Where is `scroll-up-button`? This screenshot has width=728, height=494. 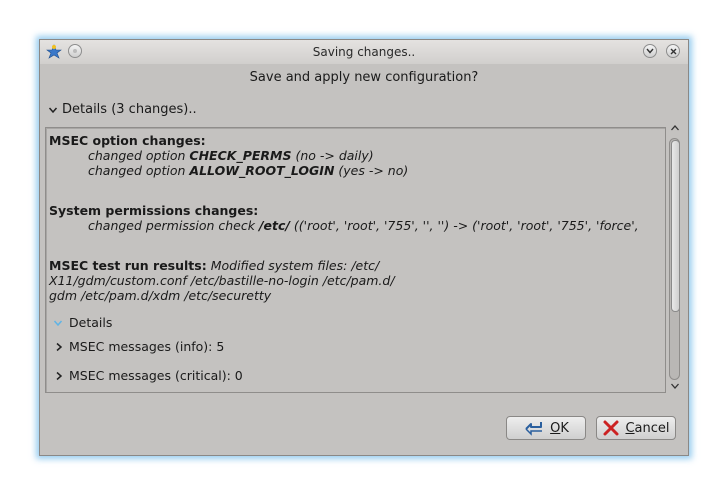
scroll-up-button is located at coordinates (675, 129).